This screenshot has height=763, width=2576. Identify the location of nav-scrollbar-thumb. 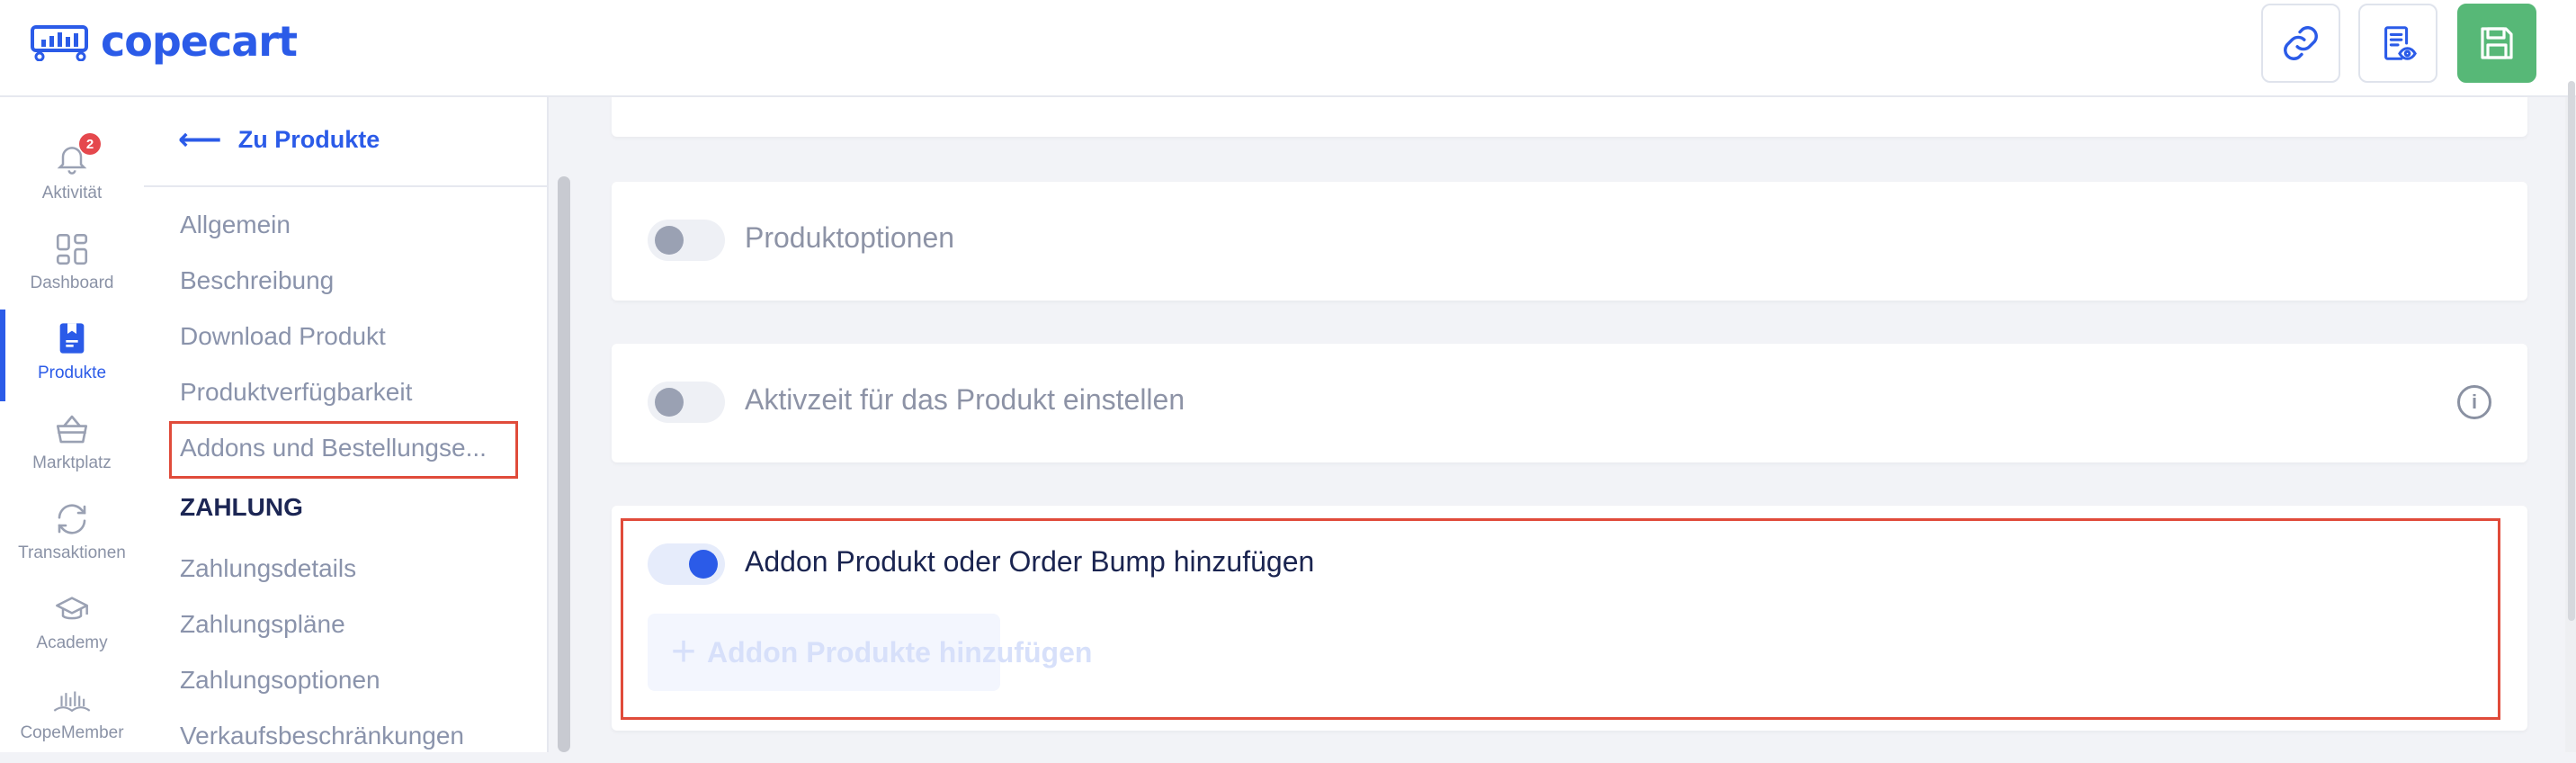
(564, 464).